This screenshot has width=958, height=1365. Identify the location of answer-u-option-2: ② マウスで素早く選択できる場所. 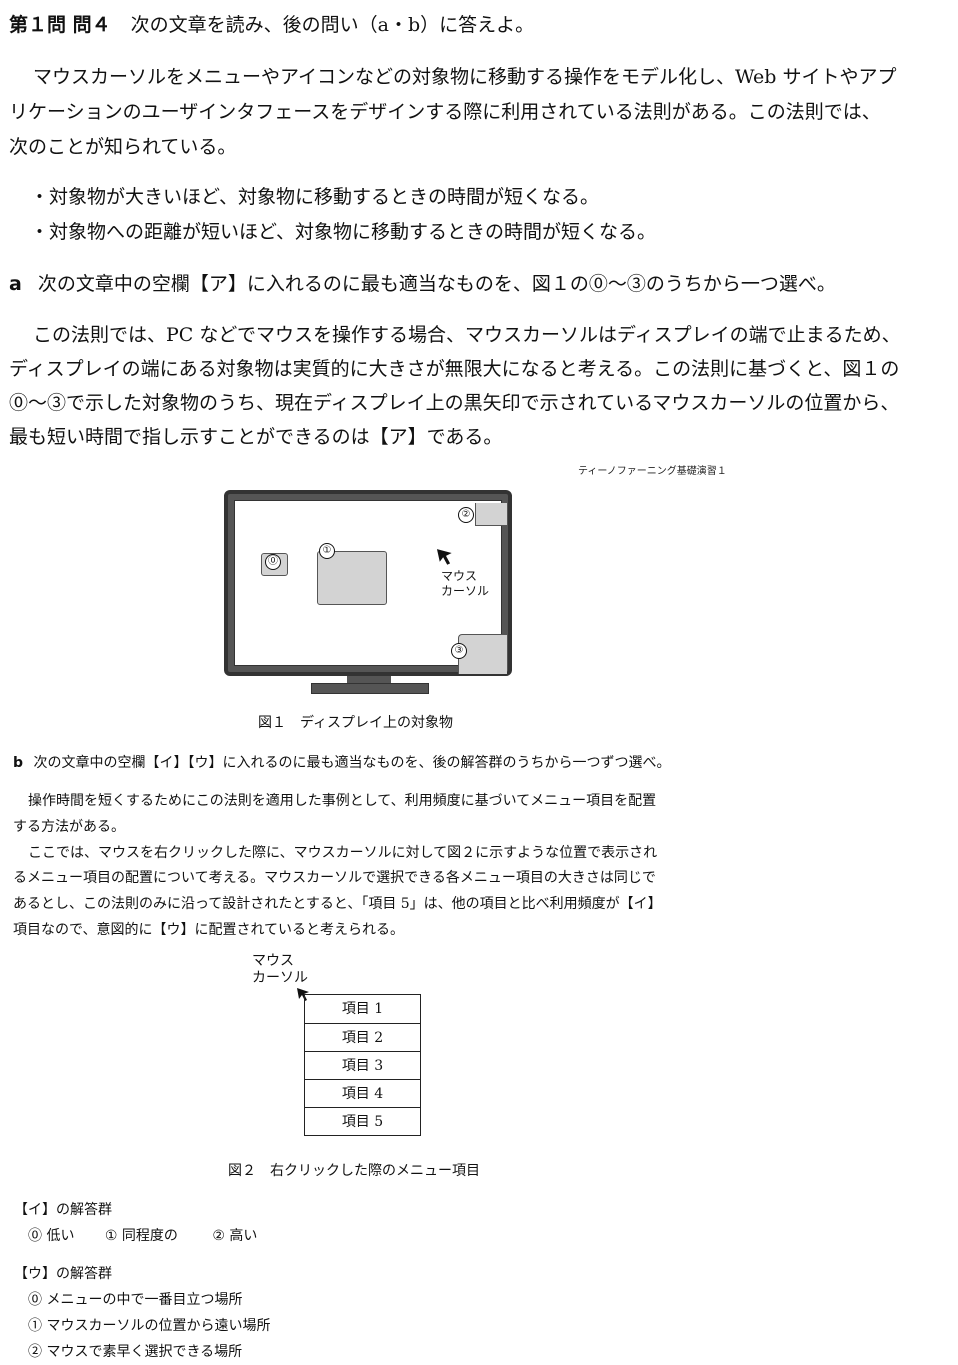
(135, 1351).